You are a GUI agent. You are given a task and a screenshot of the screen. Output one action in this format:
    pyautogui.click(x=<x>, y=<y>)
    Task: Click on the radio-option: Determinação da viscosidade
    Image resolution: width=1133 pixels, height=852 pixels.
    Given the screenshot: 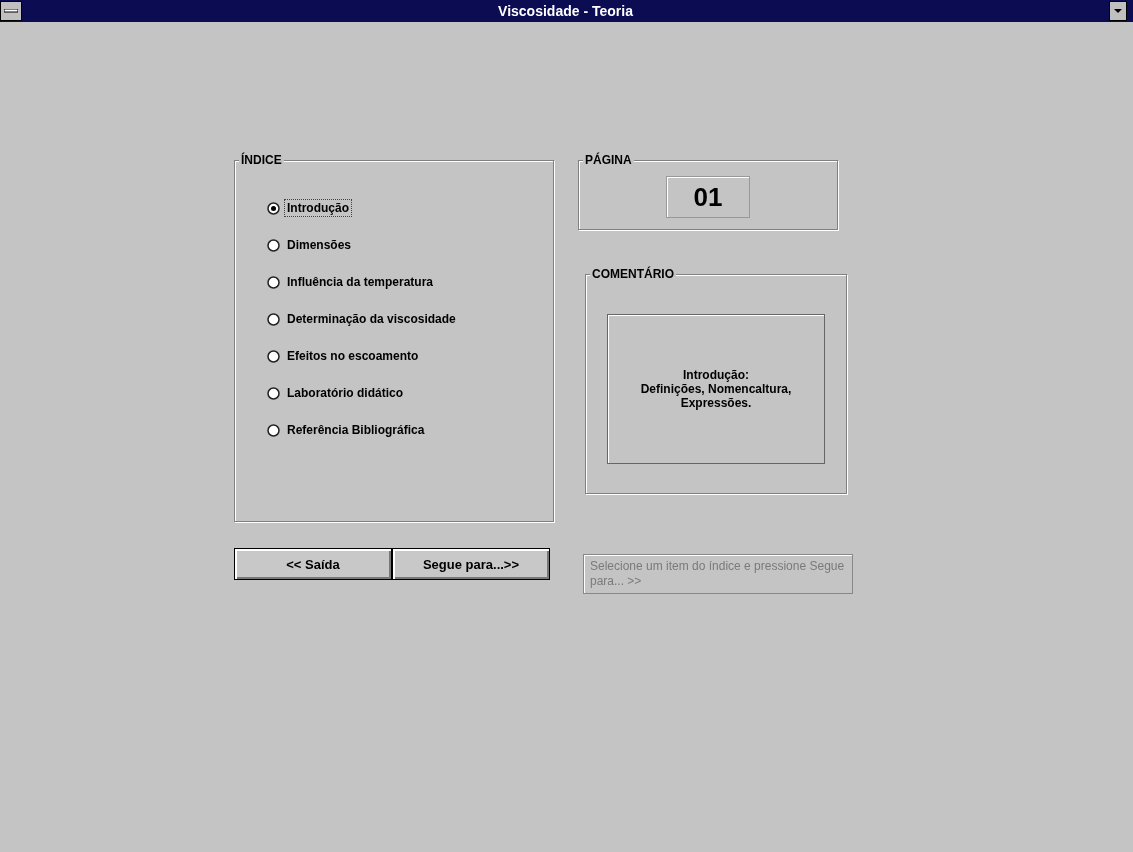 What is the action you would take?
    pyautogui.click(x=363, y=319)
    